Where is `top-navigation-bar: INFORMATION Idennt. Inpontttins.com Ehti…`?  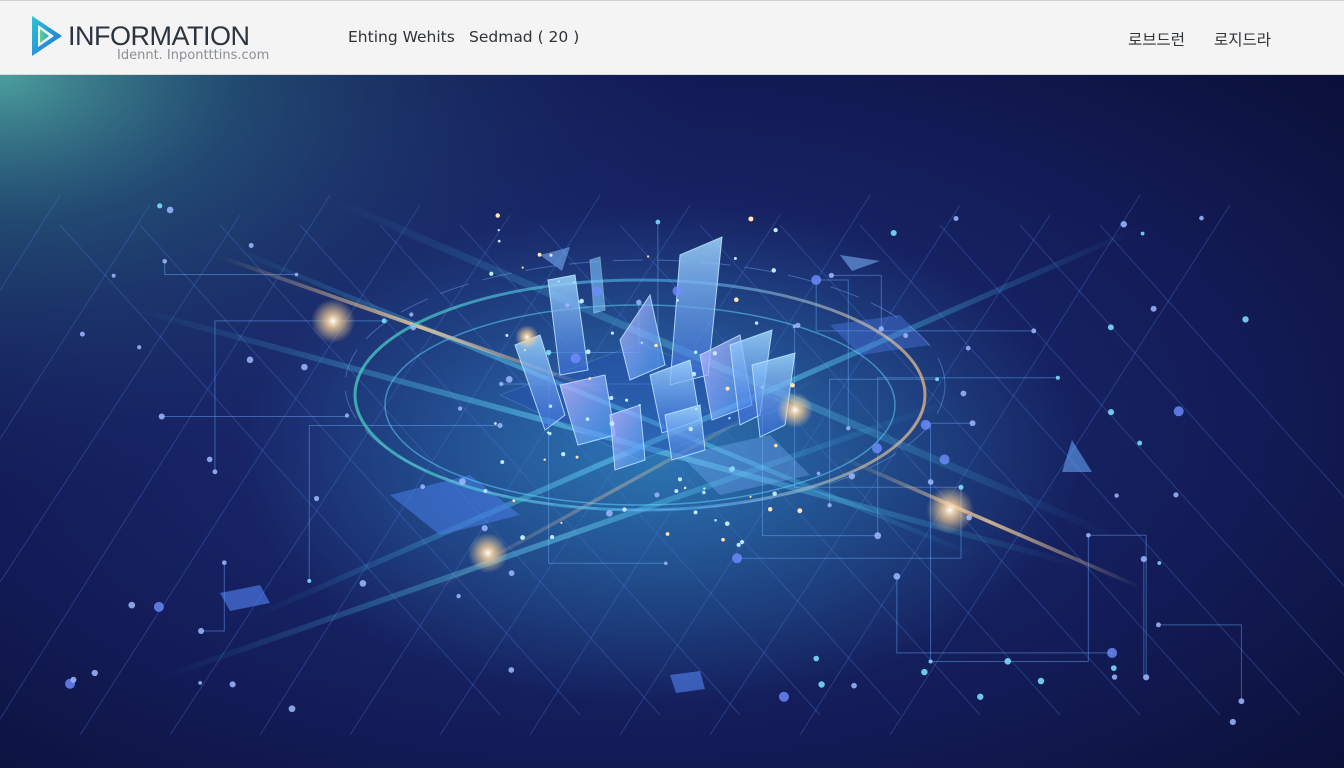 top-navigation-bar: INFORMATION Idennt. Inpontttins.com Ehti… is located at coordinates (672, 37).